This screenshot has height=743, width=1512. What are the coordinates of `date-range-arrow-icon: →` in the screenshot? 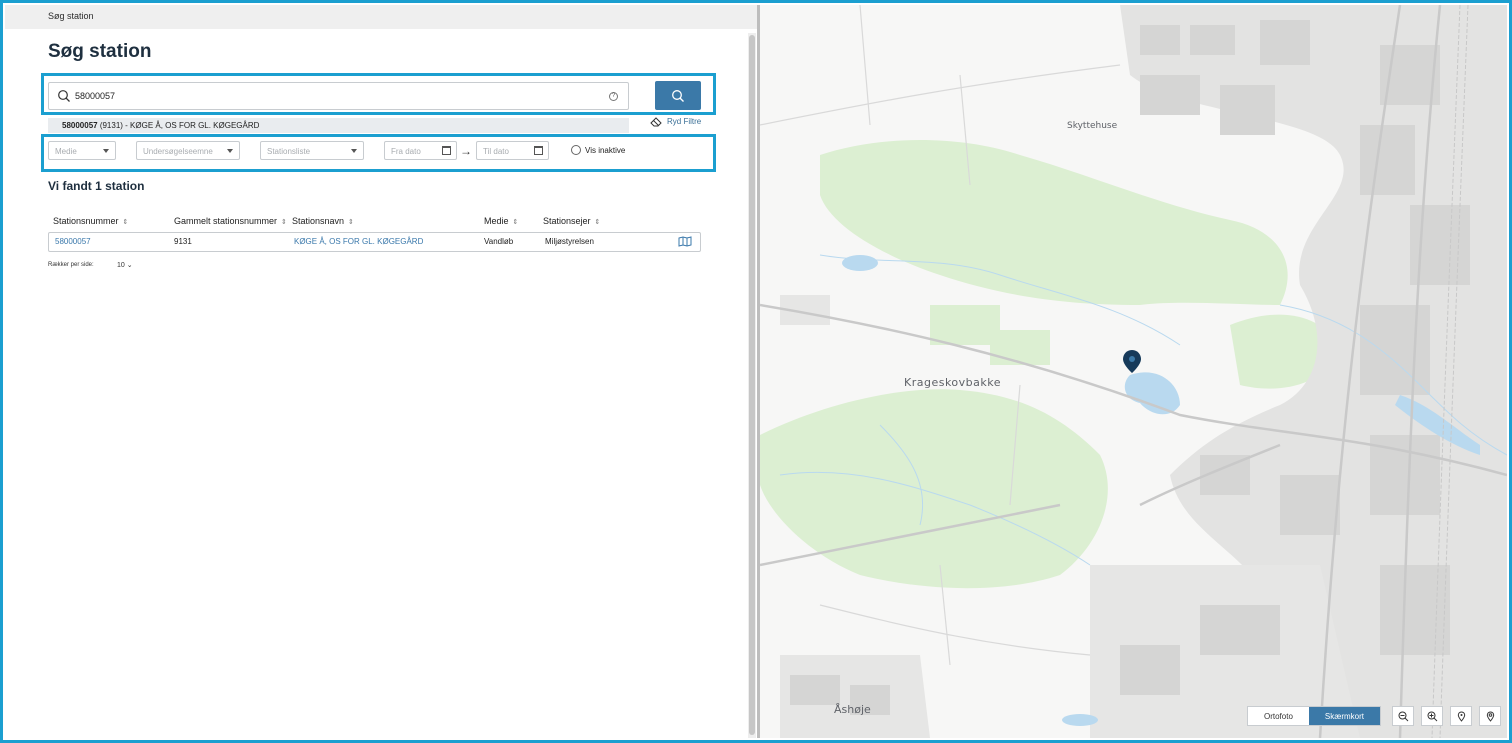 It's located at (466, 151).